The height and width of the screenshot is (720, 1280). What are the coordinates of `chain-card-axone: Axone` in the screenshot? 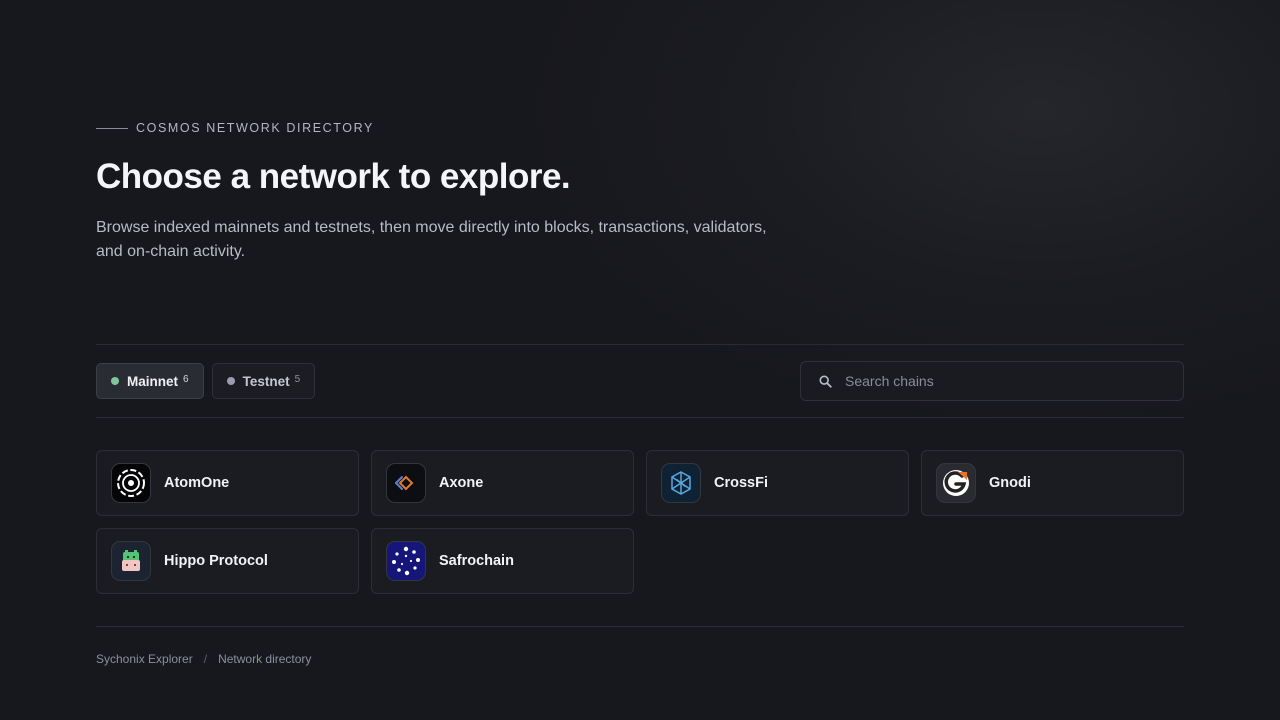 It's located at (502, 483).